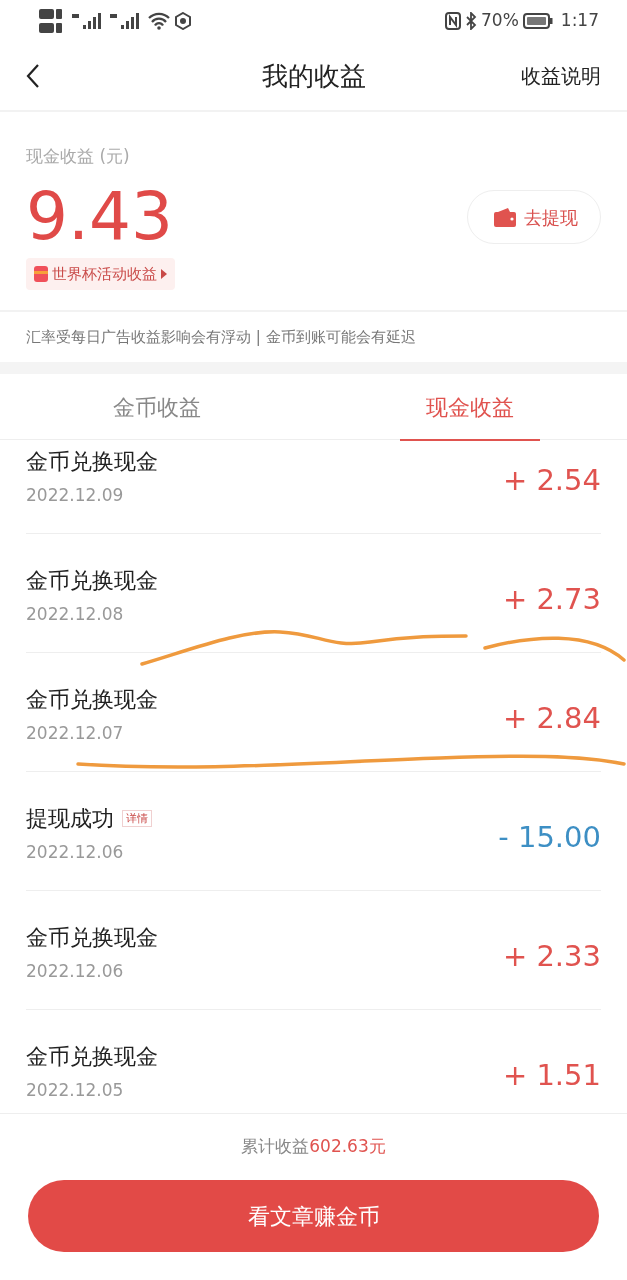 The width and height of the screenshot is (627, 1280). I want to click on tab: 金币收益, so click(157, 407).